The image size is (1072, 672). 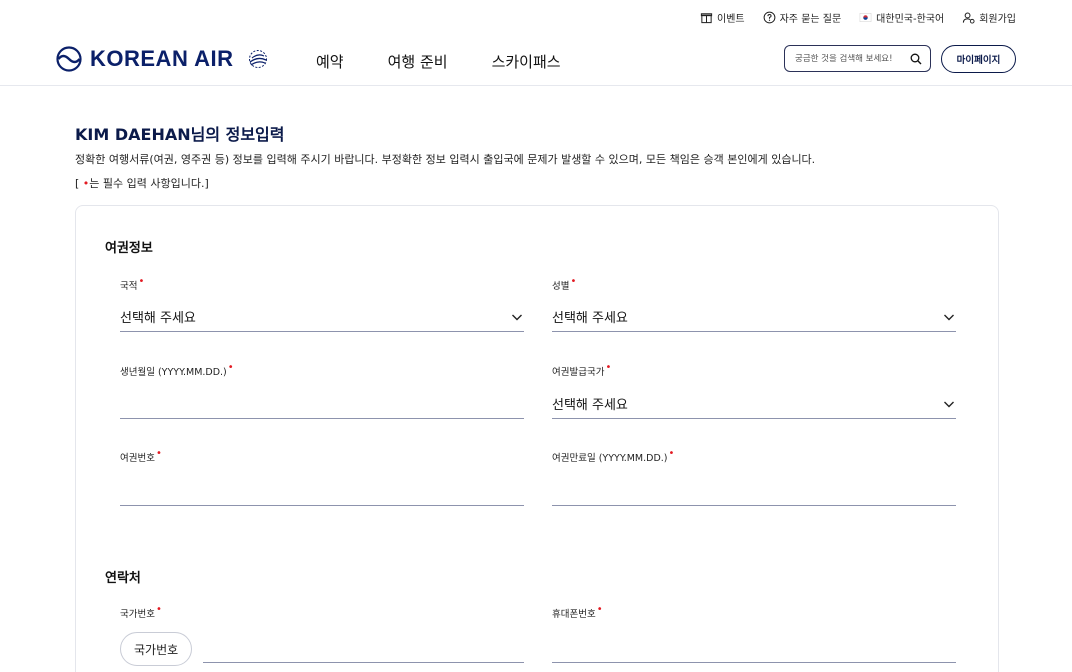 What do you see at coordinates (180, 134) in the screenshot?
I see `page-title: KIM DAEHAN님의 정보입력` at bounding box center [180, 134].